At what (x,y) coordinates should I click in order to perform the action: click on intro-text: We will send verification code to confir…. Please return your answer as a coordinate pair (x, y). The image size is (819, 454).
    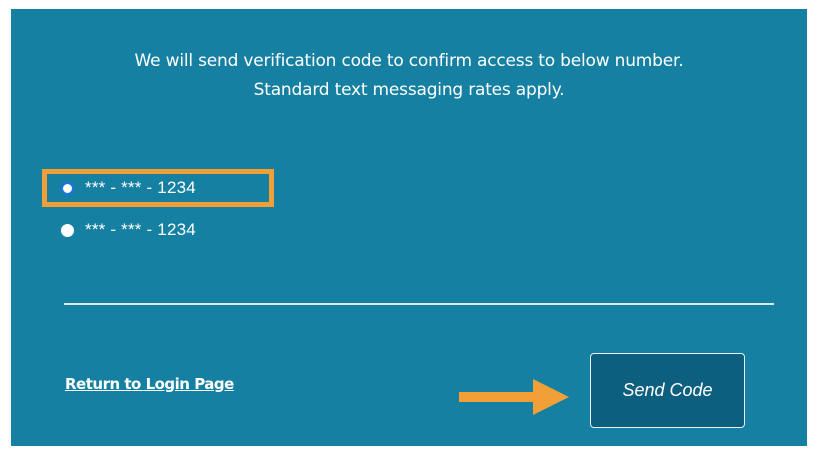
    Looking at the image, I should click on (409, 76).